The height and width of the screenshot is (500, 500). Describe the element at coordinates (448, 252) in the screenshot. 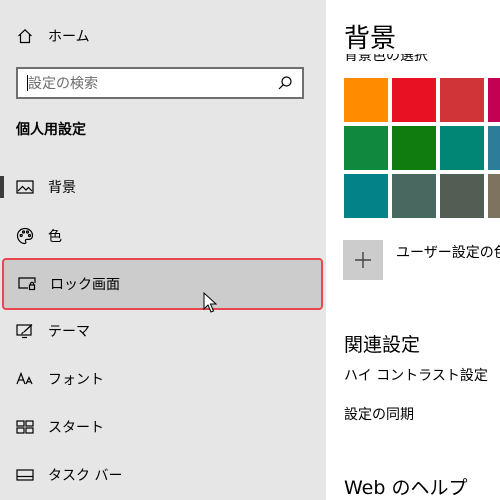

I see `custom-color-label: ユーザー設定の色` at that location.